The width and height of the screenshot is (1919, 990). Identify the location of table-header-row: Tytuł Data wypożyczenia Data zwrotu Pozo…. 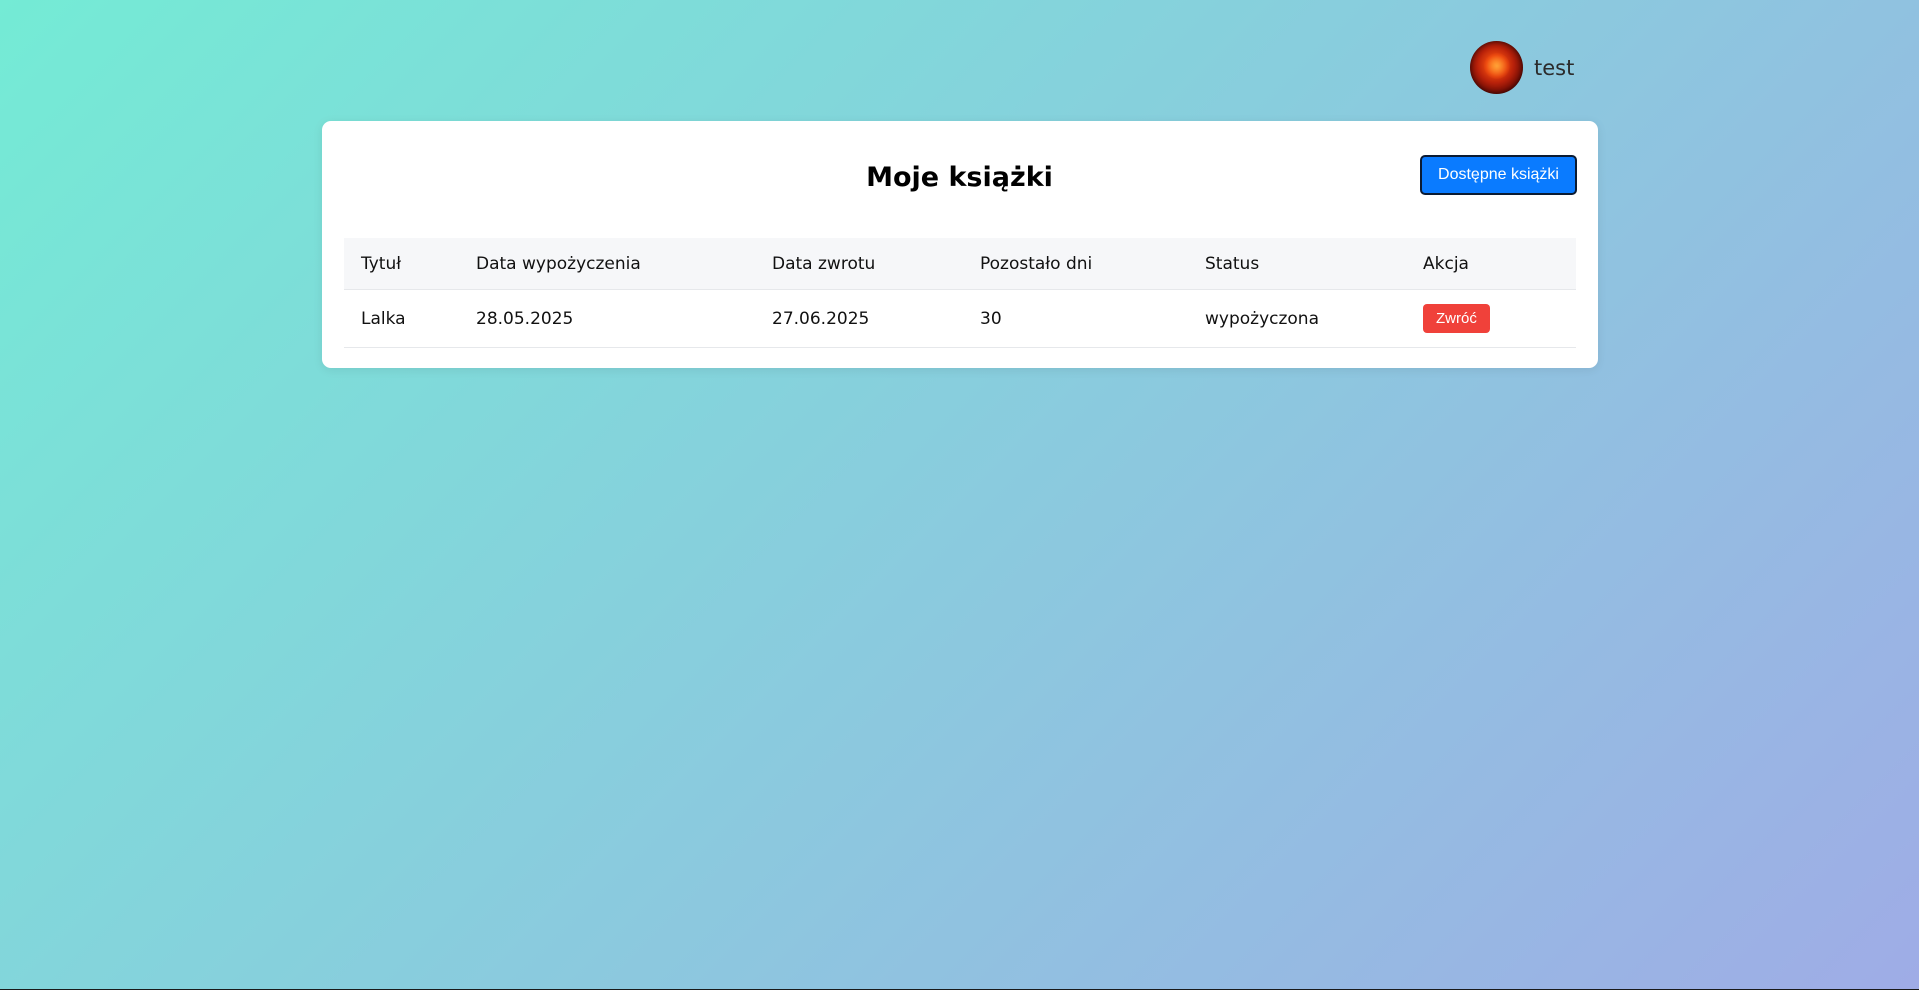
(960, 264).